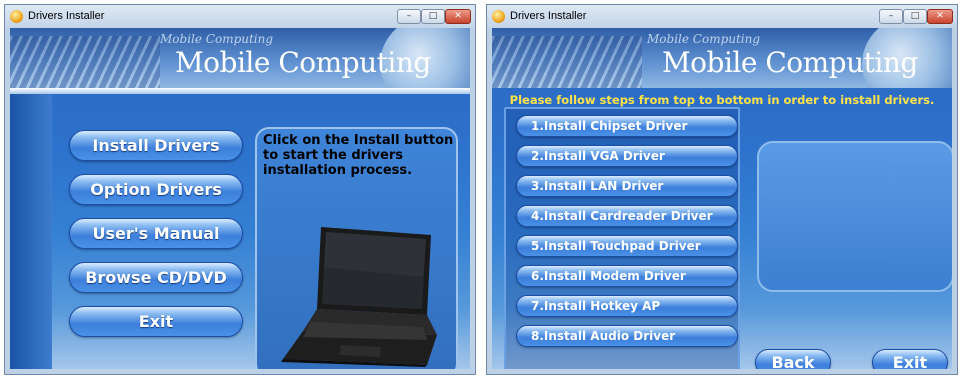 The image size is (964, 379). Describe the element at coordinates (627, 246) in the screenshot. I see `install-touchpad-driver-button: 5.Install Touchpad Driver` at that location.